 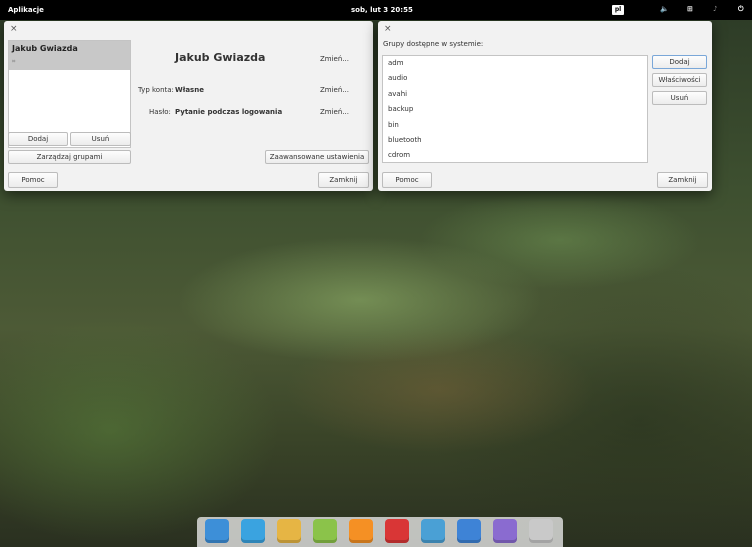 What do you see at coordinates (397, 78) in the screenshot?
I see `group-list-item: audio` at bounding box center [397, 78].